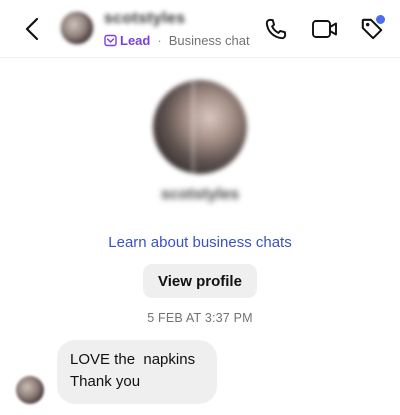 This screenshot has width=400, height=415. What do you see at coordinates (200, 318) in the screenshot?
I see `message-timestamp: 5 FEB AT 3:37 PM` at bounding box center [200, 318].